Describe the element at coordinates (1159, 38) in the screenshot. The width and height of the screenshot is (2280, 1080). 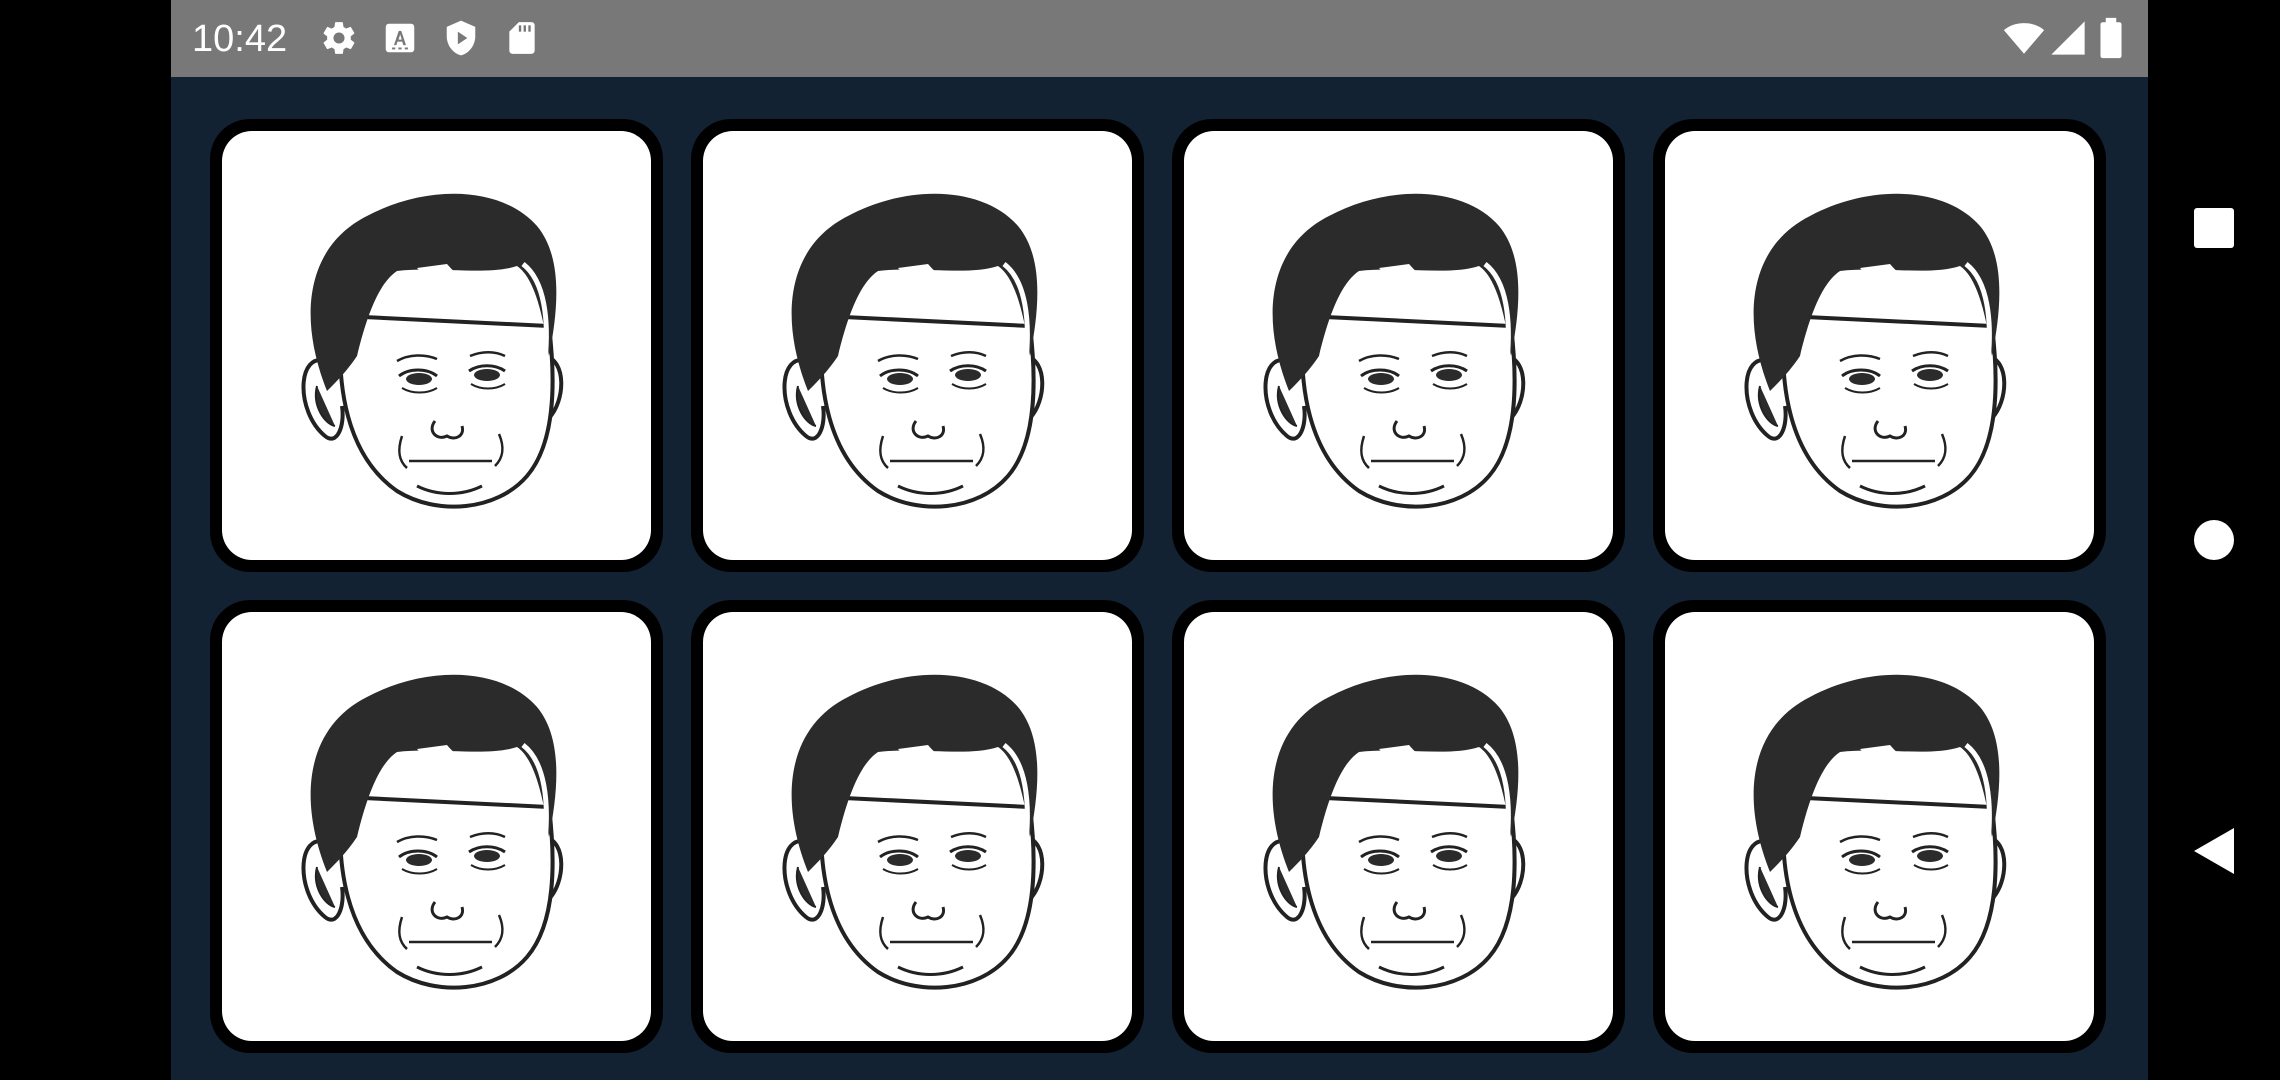
I see `status-bar: 10:42` at that location.